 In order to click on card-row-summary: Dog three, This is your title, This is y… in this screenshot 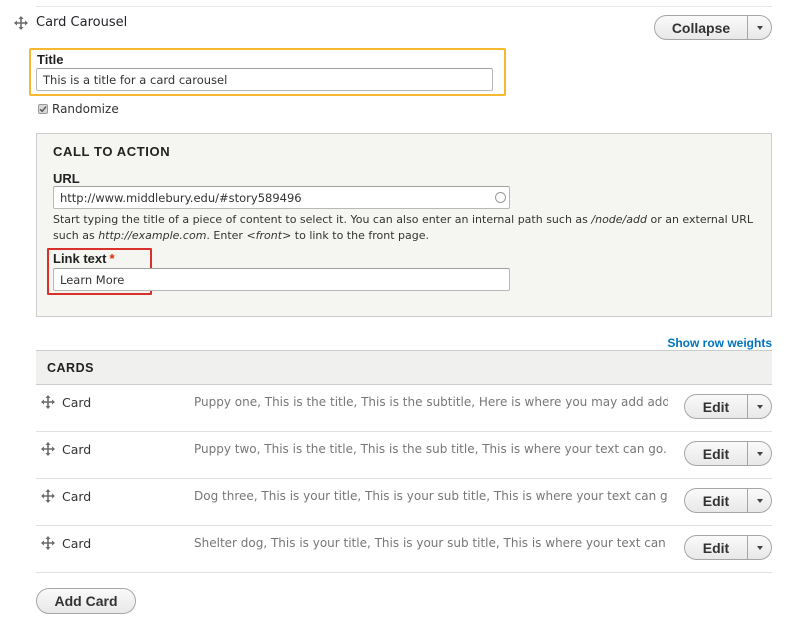, I will do `click(431, 496)`.